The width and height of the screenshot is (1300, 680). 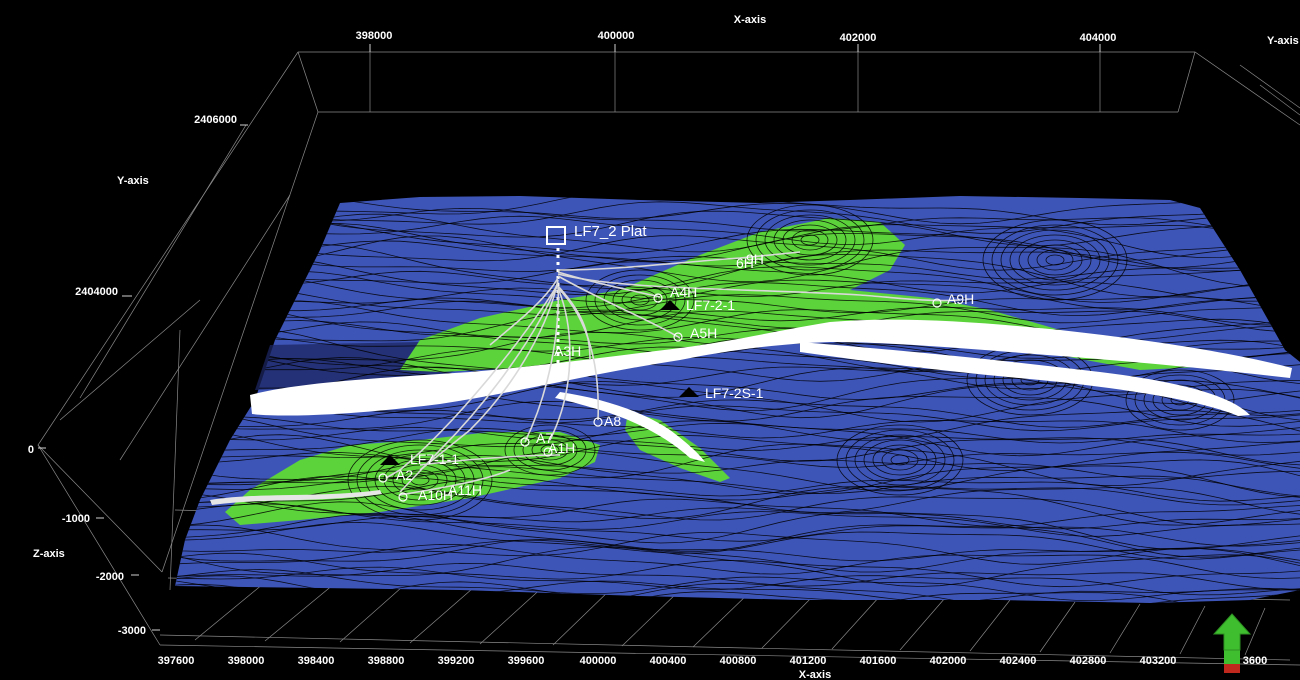 What do you see at coordinates (710, 305) in the screenshot?
I see `well-label-lf7-2-1: LF7-2-1` at bounding box center [710, 305].